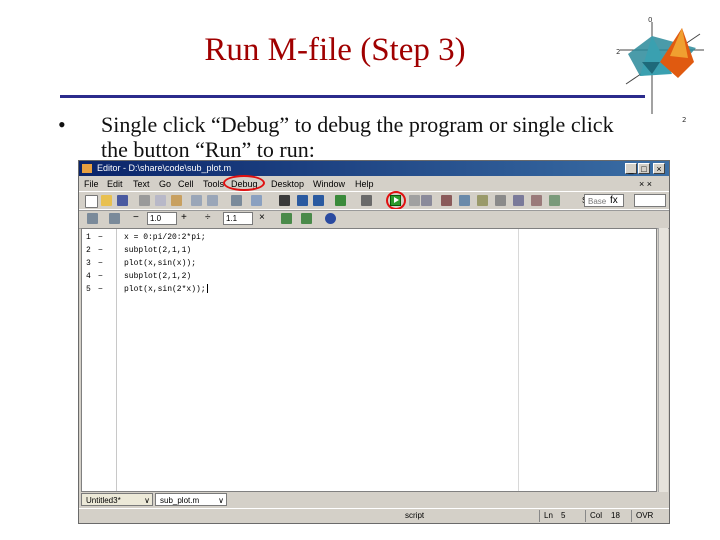  What do you see at coordinates (122, 200) in the screenshot?
I see `save-icon` at bounding box center [122, 200].